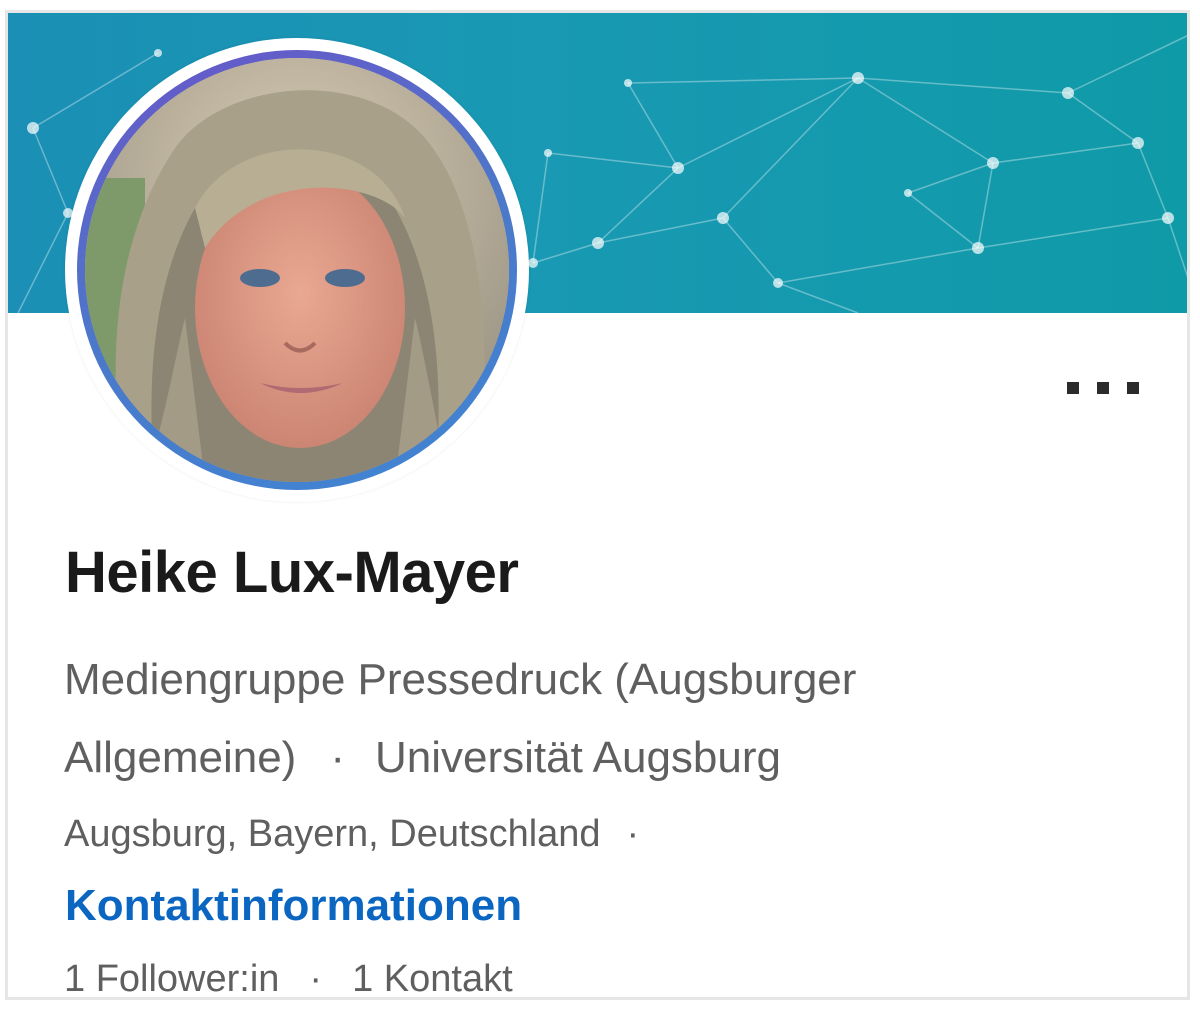 The height and width of the screenshot is (1018, 1200). Describe the element at coordinates (171, 977) in the screenshot. I see `followers-count: 1 Follower:in` at that location.